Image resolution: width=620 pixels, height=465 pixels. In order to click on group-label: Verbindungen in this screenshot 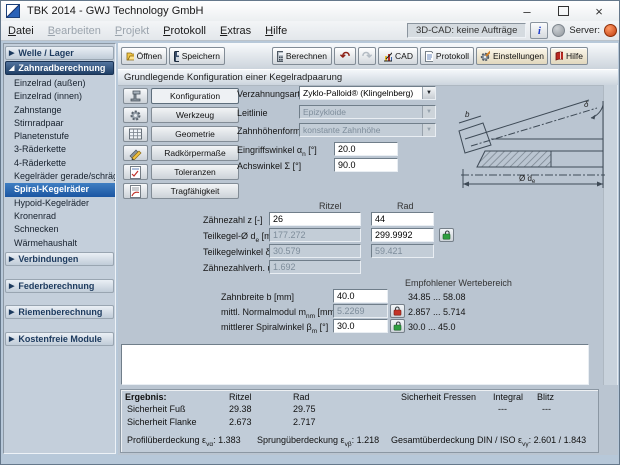, I will do `click(48, 259)`.